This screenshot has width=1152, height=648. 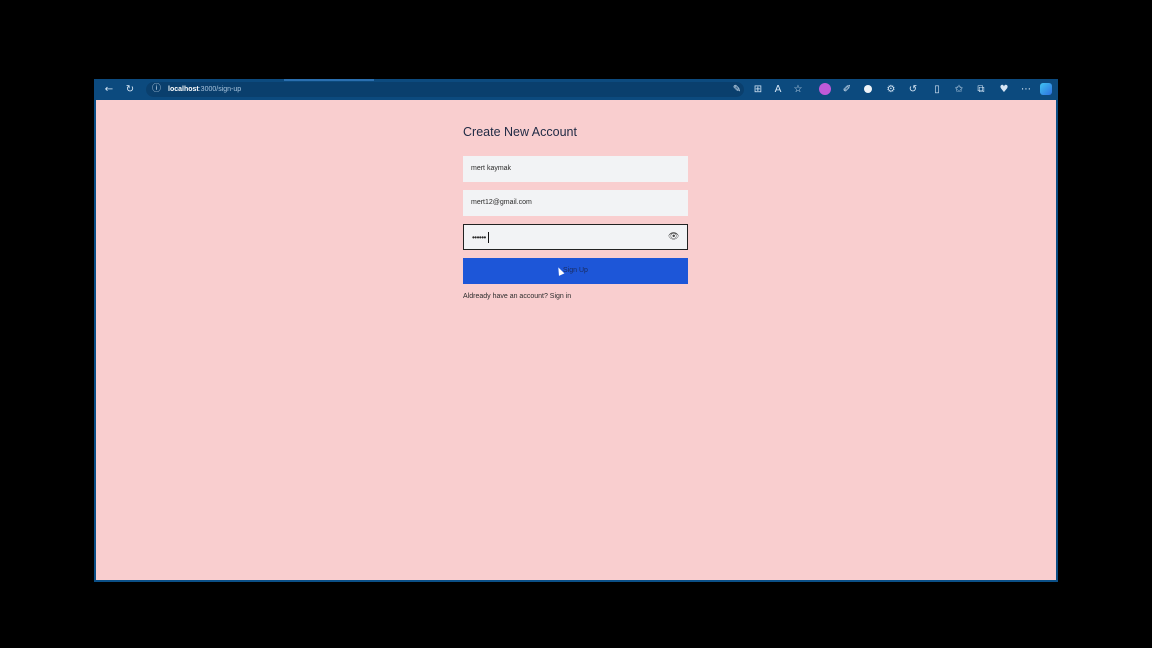 I want to click on split-screen-icon: ▯, so click(x=937, y=90).